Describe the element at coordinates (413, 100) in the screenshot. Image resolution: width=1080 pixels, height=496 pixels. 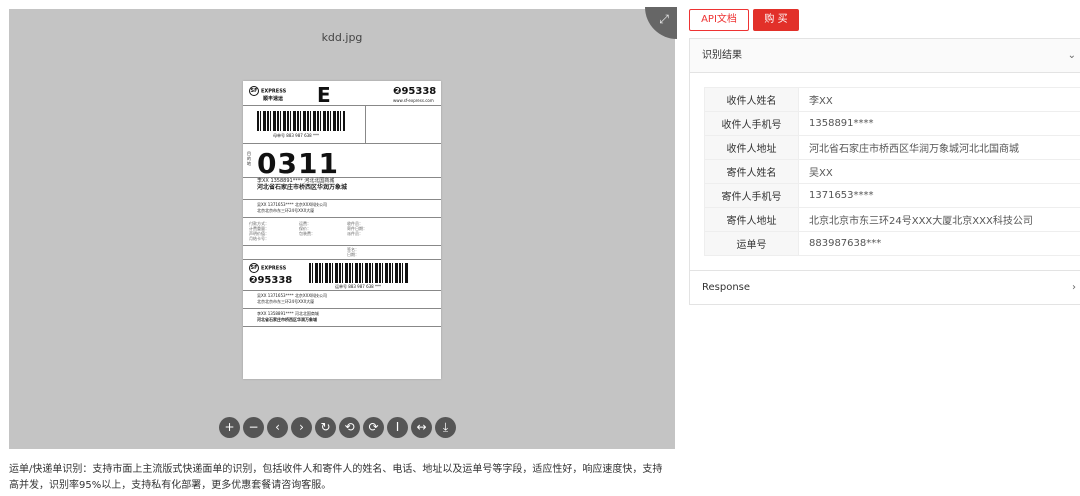
I see `website: www.sf-express.com` at that location.